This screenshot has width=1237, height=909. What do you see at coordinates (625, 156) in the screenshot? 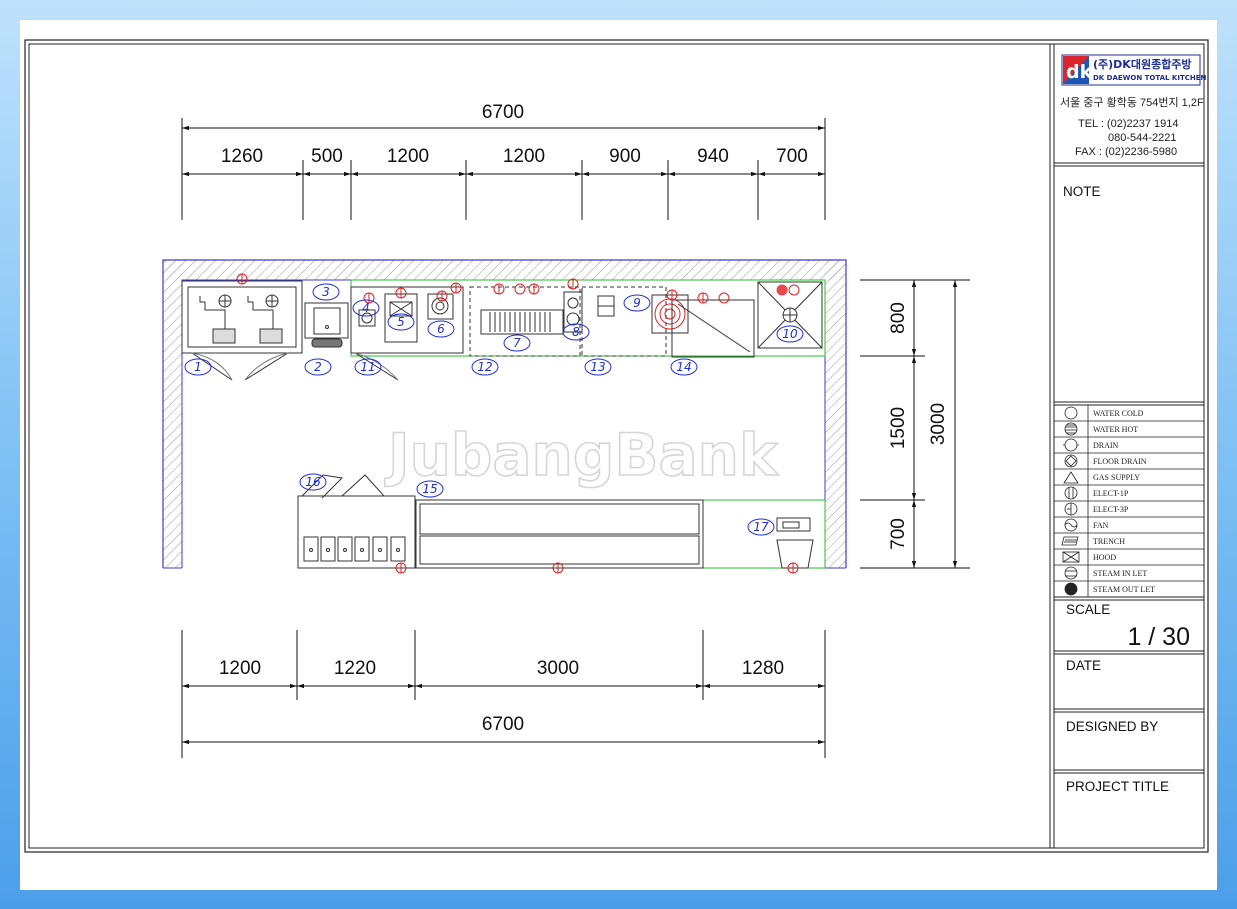
I see `top-dimension-5: 900` at bounding box center [625, 156].